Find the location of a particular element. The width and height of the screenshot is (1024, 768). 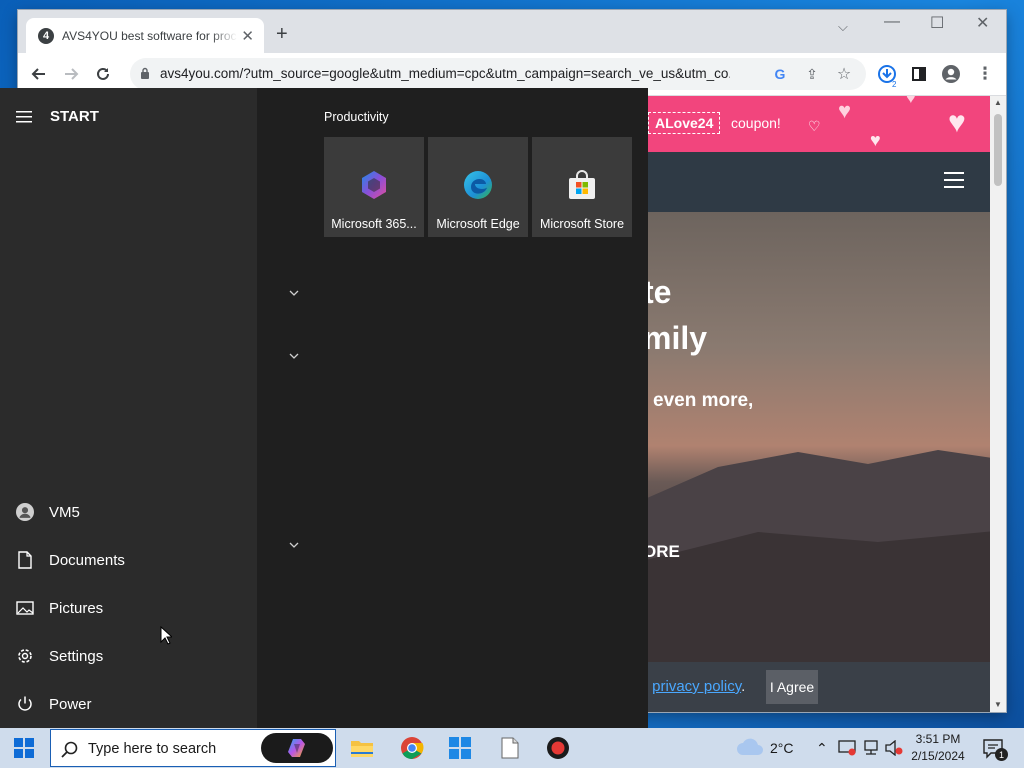

tile-group-title: Productivity is located at coordinates (356, 117).